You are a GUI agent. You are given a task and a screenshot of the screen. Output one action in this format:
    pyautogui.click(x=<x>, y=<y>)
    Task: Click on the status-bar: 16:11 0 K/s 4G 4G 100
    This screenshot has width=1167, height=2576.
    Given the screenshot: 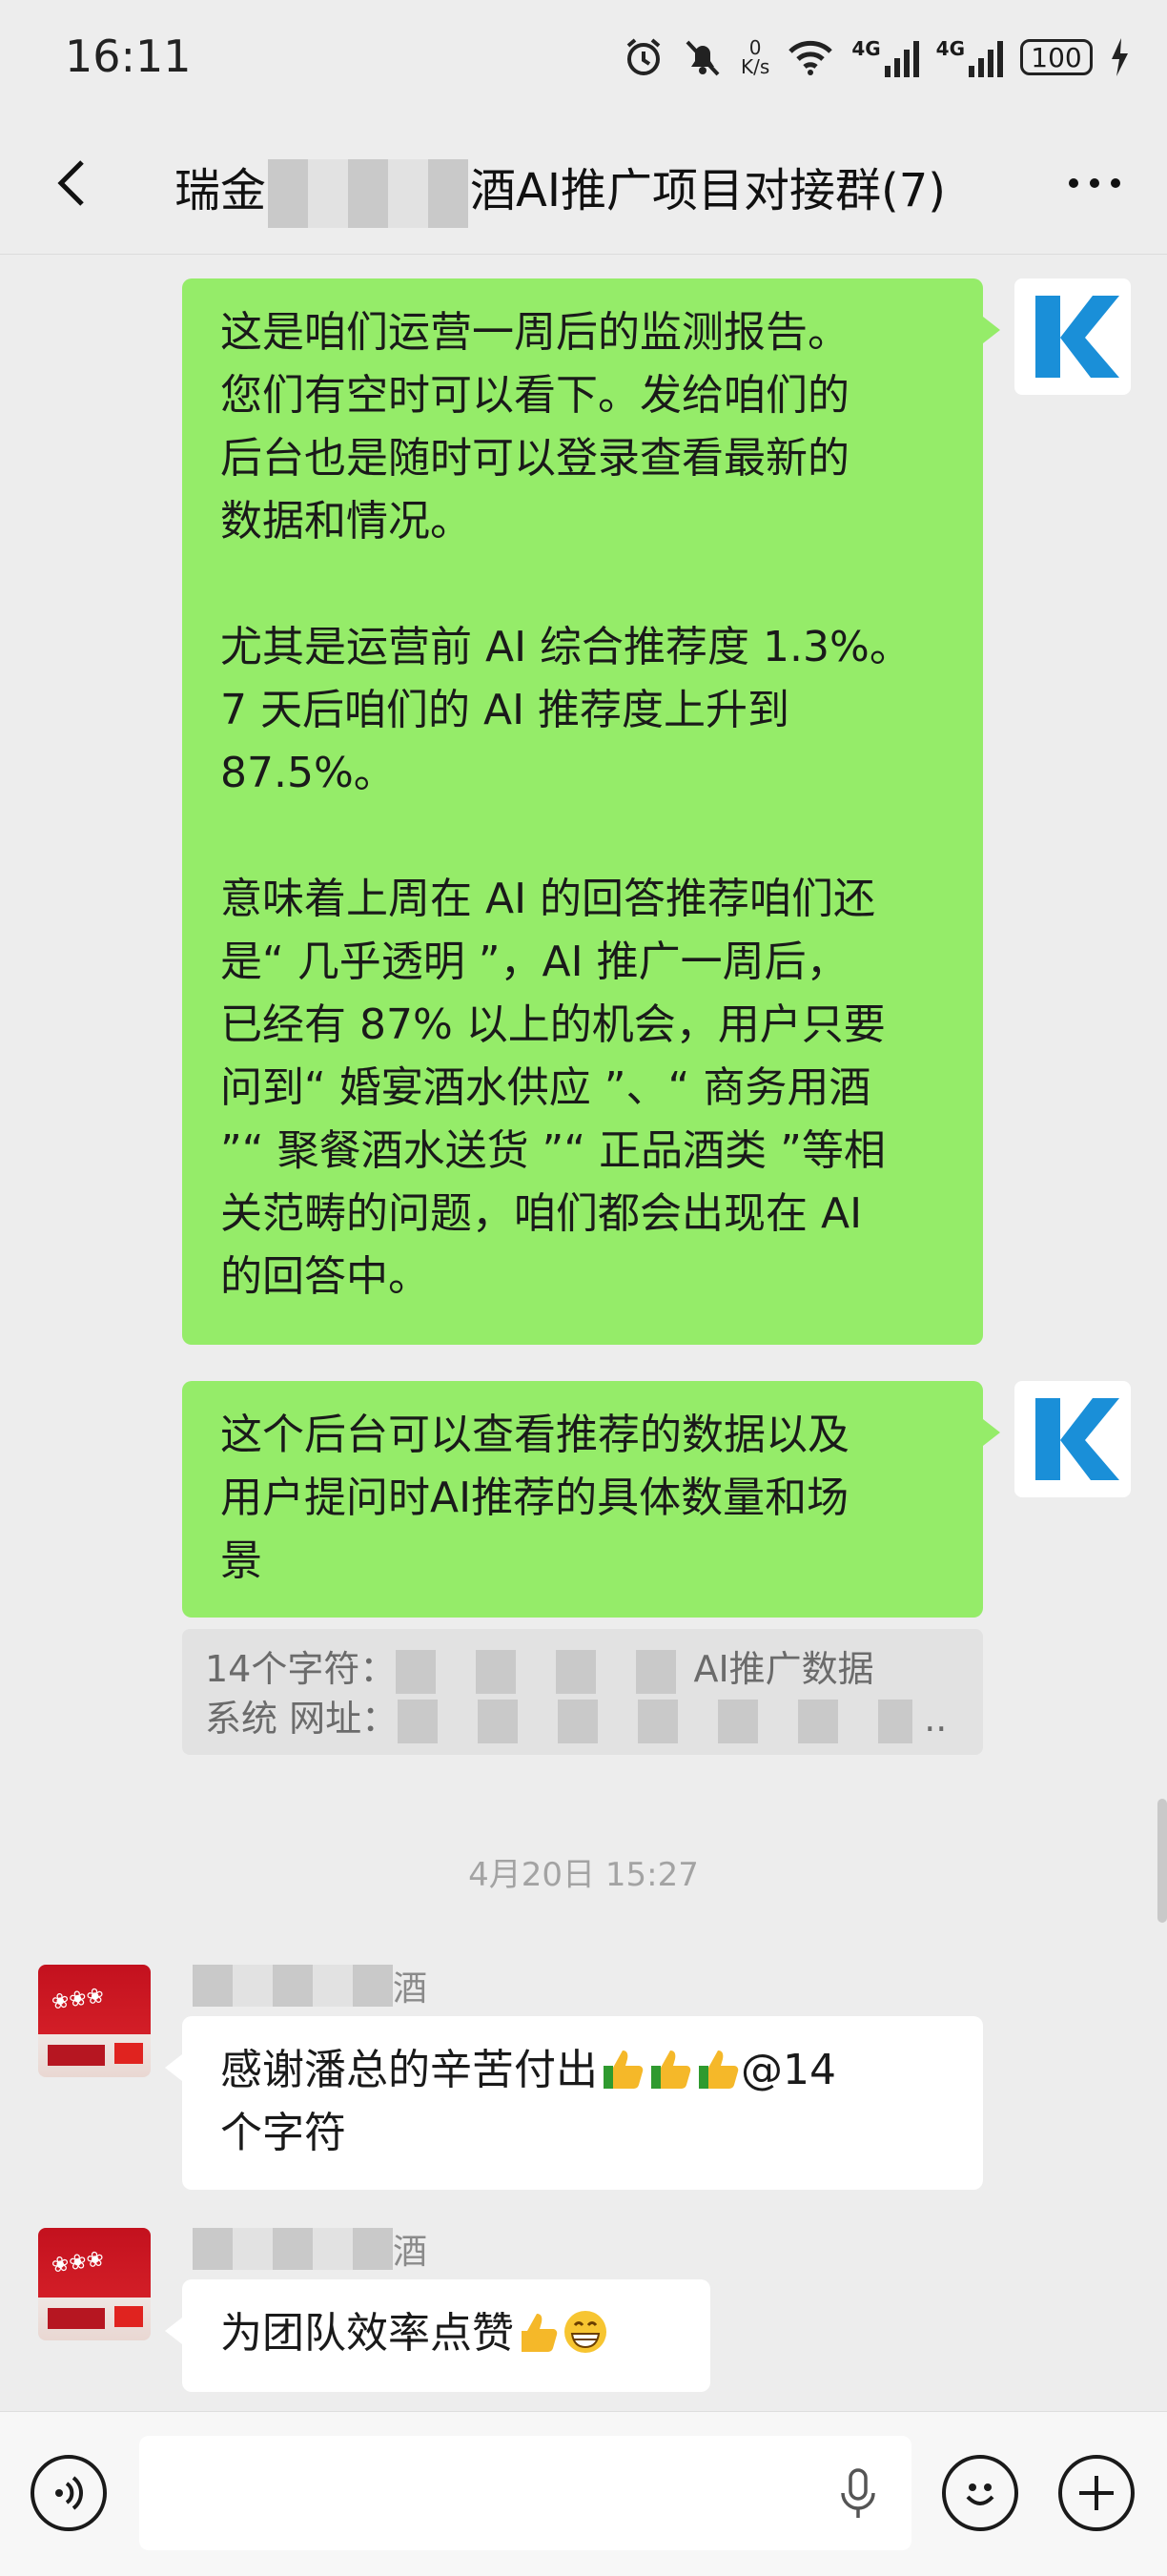 What is the action you would take?
    pyautogui.click(x=583, y=57)
    